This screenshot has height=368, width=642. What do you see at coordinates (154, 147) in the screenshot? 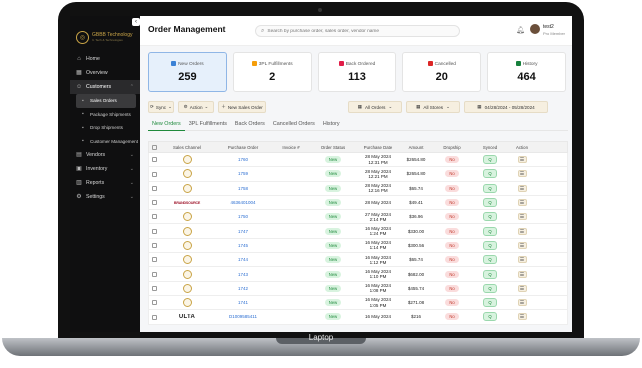
I see `select-all-checkbox` at bounding box center [154, 147].